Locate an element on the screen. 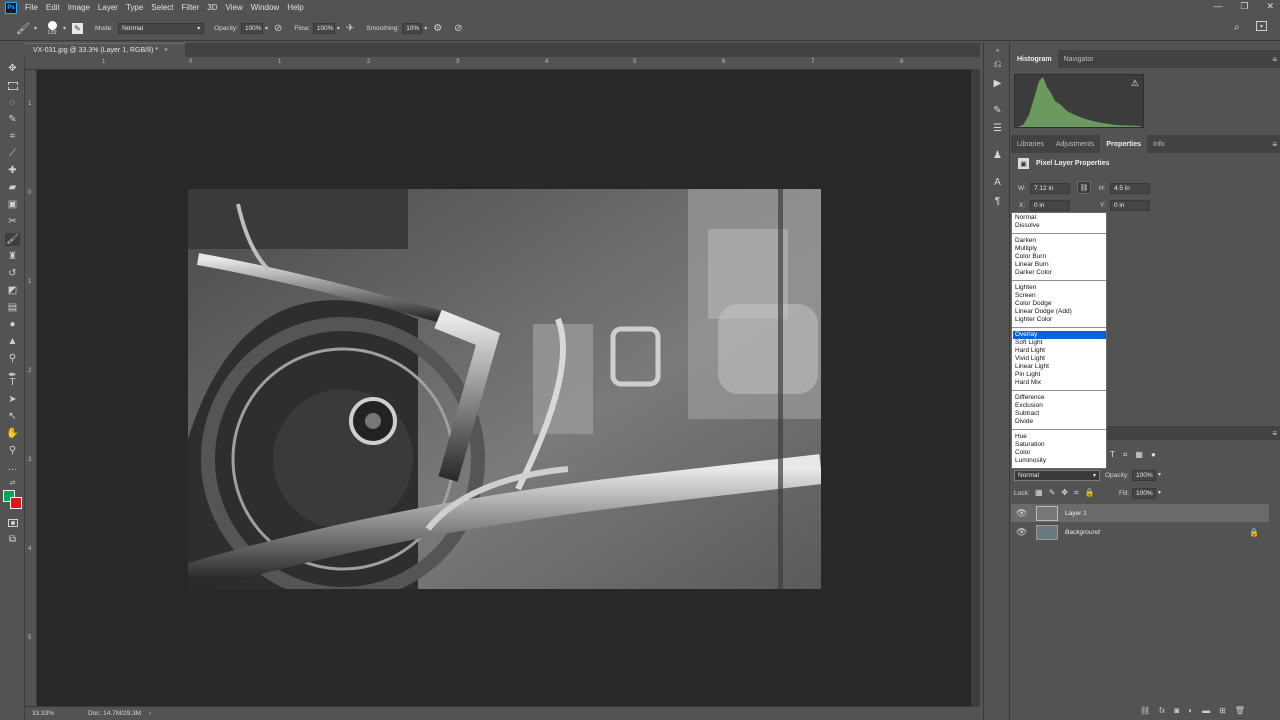  lock-transparent-icon: ▦ is located at coordinates (1039, 493).